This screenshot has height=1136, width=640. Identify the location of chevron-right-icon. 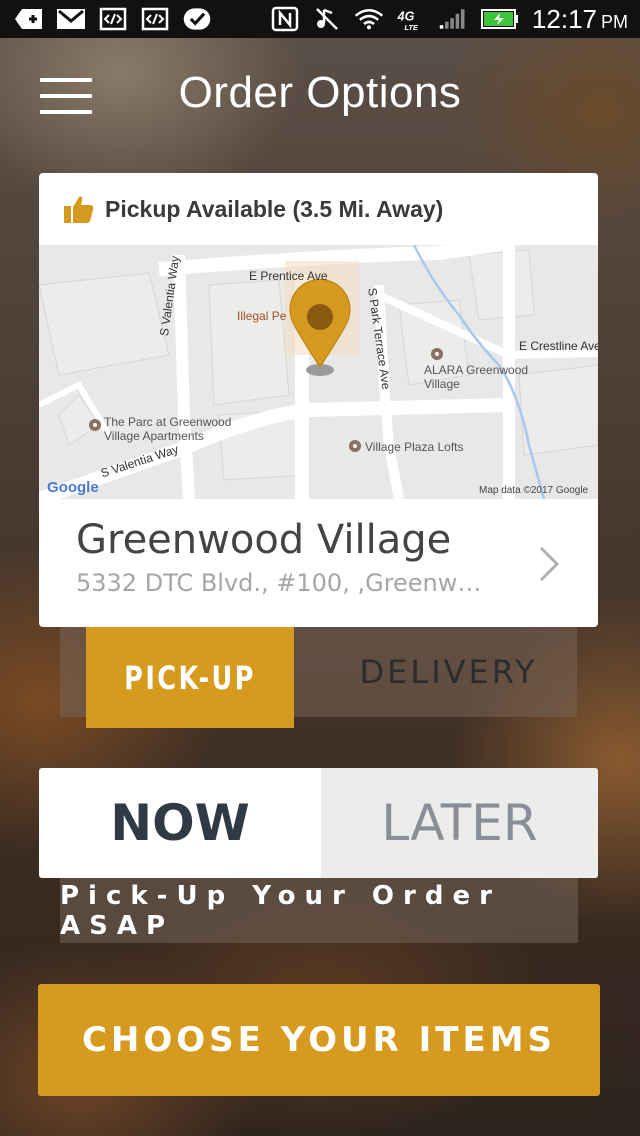
(549, 564).